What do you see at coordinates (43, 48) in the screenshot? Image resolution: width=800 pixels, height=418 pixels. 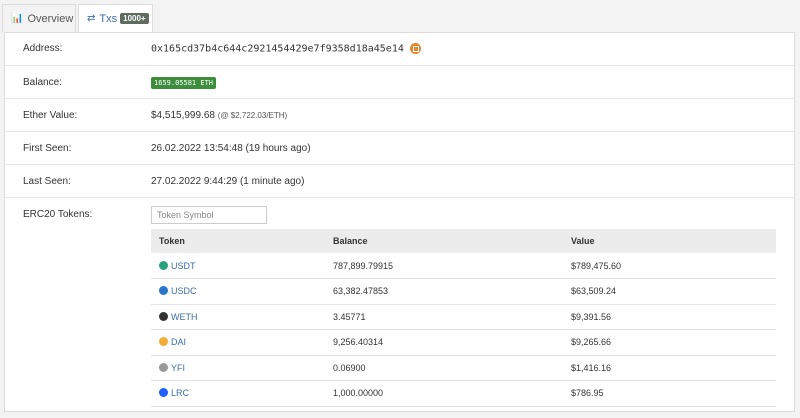 I see `address-label: Address:` at bounding box center [43, 48].